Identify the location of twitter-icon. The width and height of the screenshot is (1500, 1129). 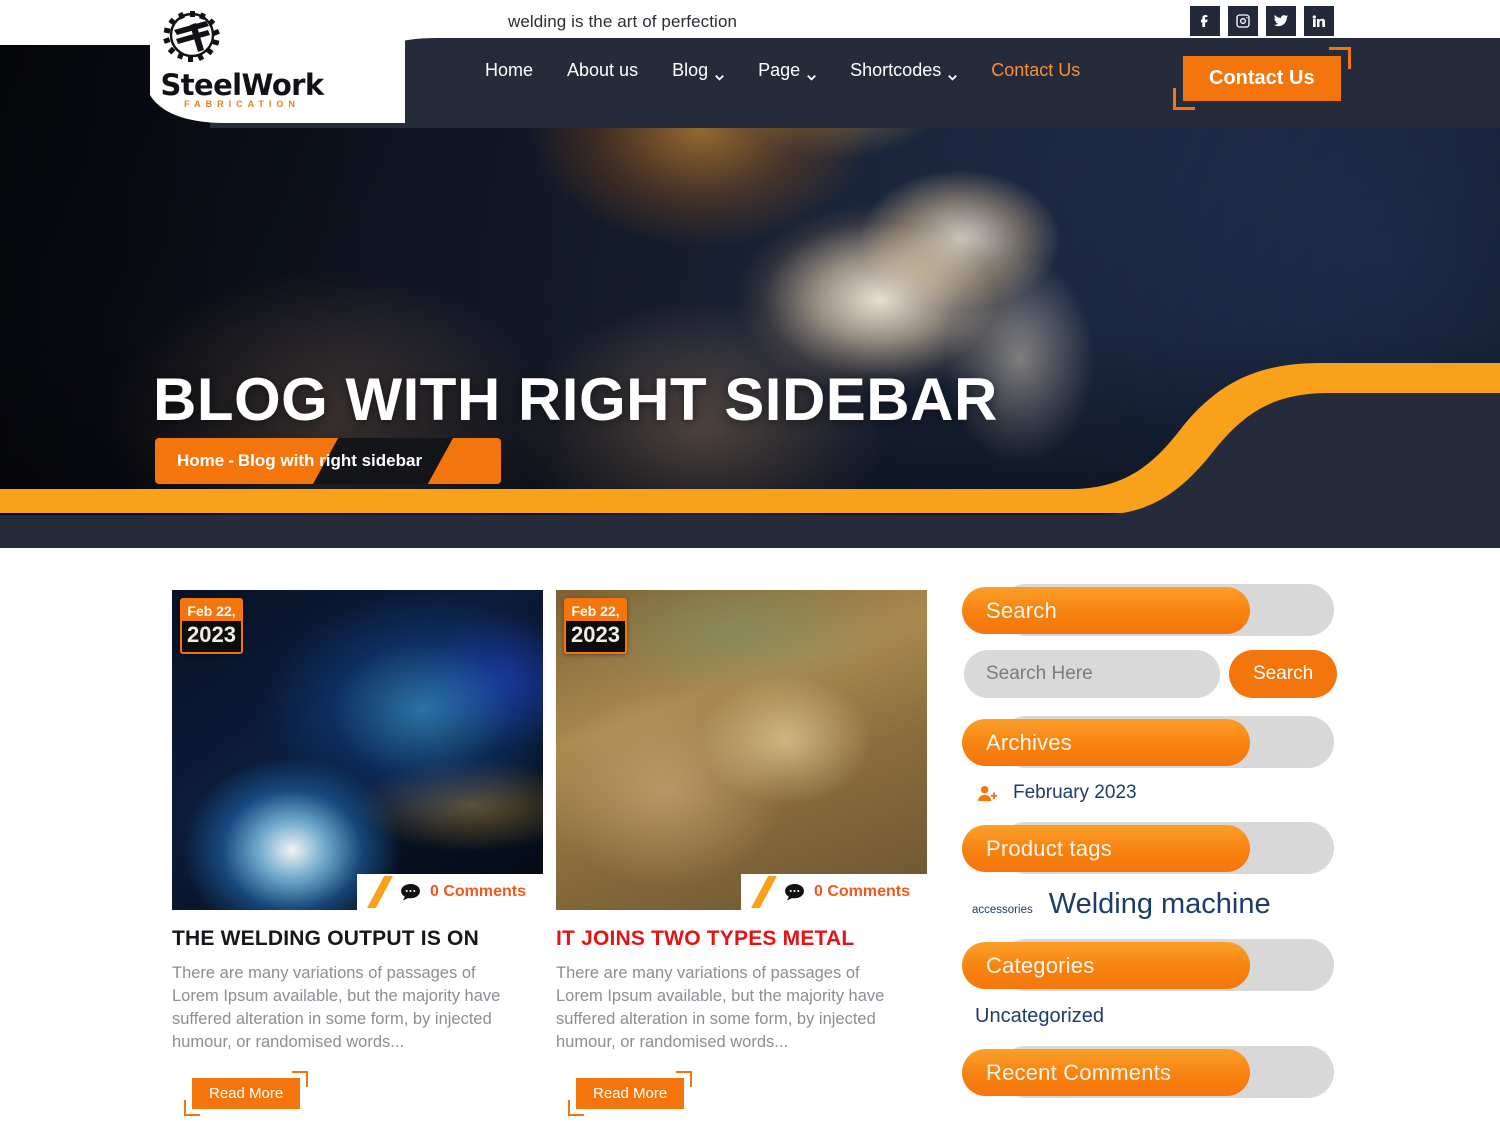
(1281, 21).